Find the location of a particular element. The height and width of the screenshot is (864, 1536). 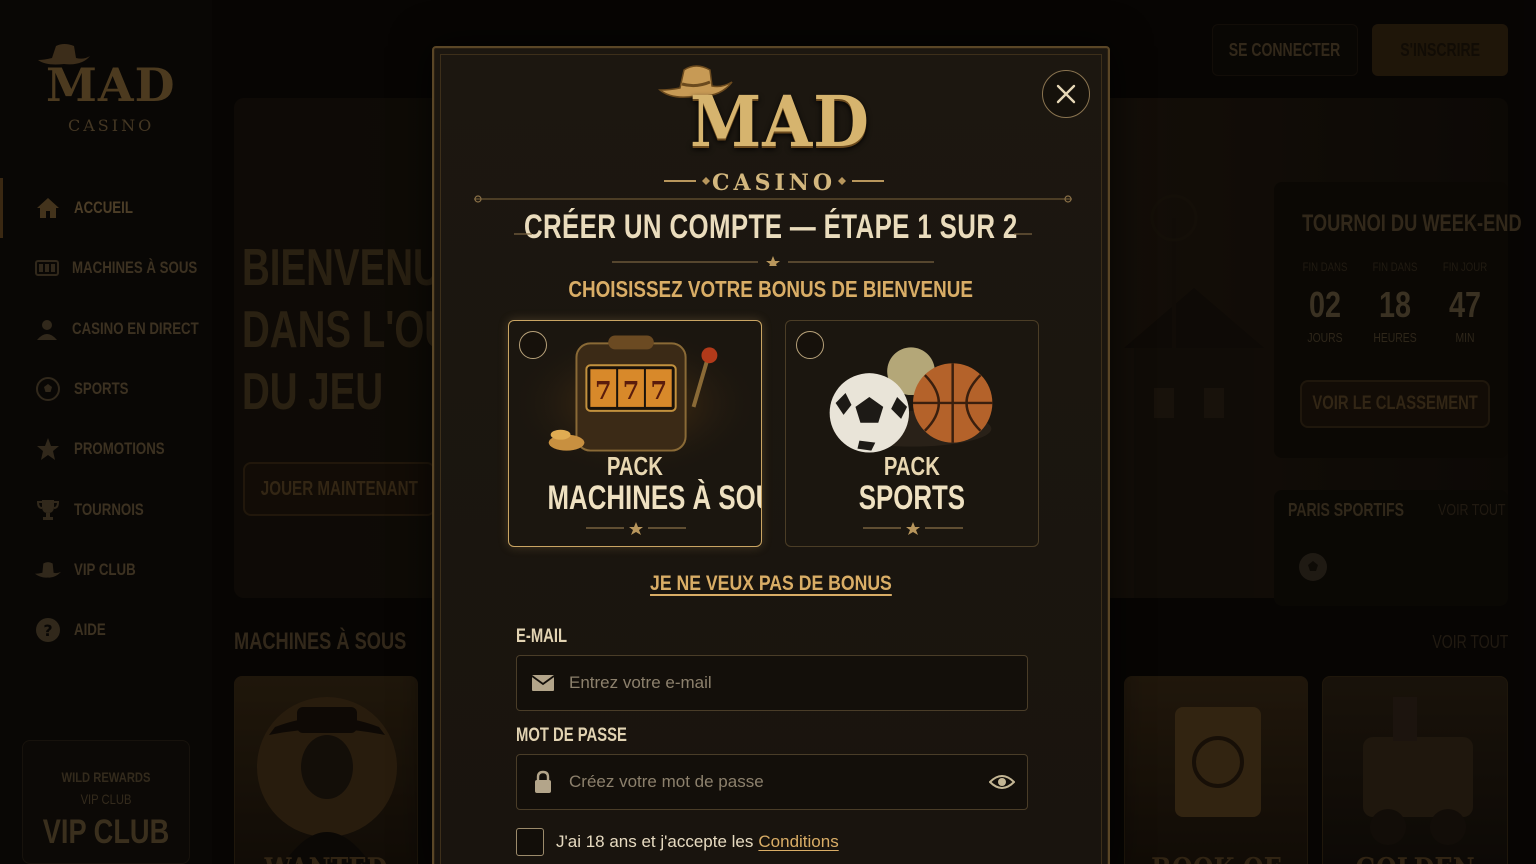

terms-text: J'ai 18 ans et j'accepte les is located at coordinates (655, 841).